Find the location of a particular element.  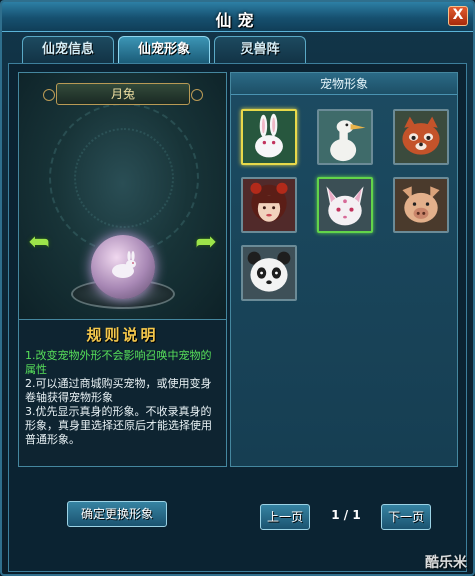

girl-icon is located at coordinates (269, 205).